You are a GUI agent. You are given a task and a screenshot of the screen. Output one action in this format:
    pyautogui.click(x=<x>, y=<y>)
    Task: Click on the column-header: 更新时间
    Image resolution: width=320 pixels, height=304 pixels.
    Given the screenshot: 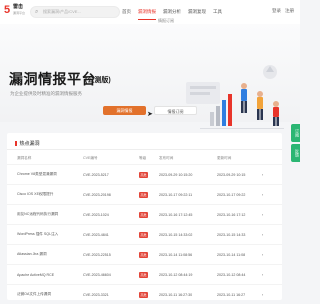 What is the action you would take?
    pyautogui.click(x=239, y=158)
    